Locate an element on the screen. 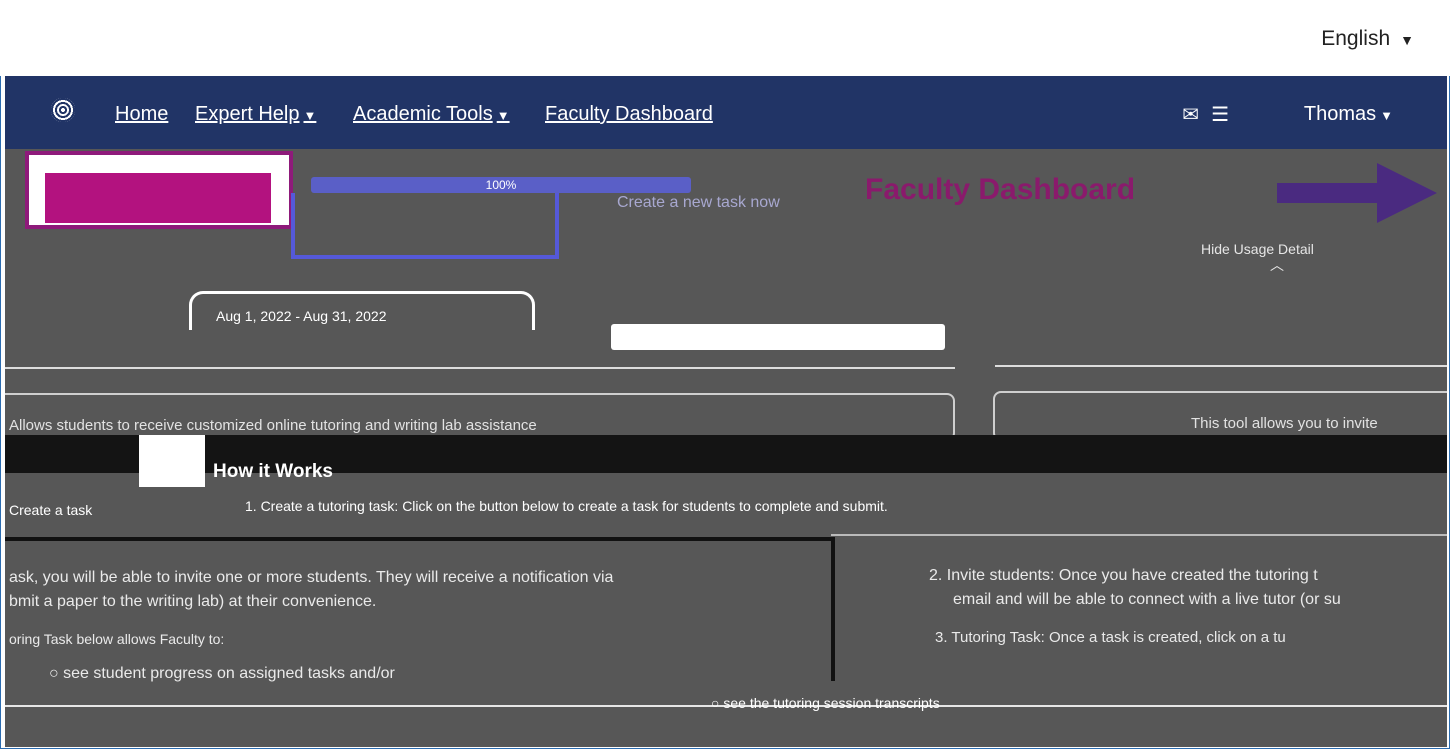  language-selector: English ▼ is located at coordinates (1367, 39).